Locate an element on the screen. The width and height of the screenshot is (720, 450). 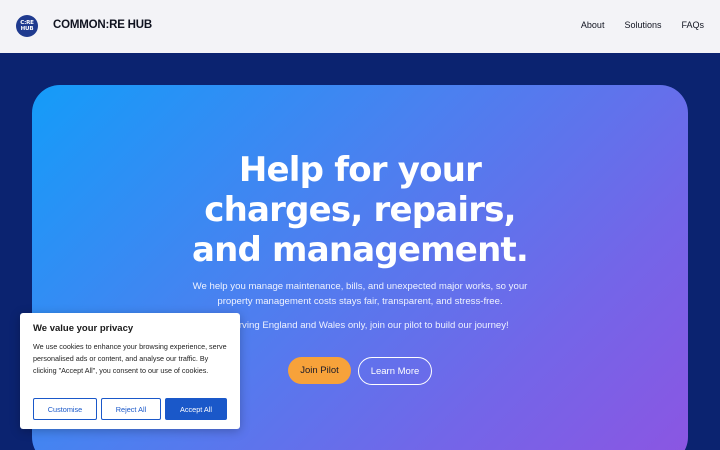
customise-button: Customise is located at coordinates (65, 409).